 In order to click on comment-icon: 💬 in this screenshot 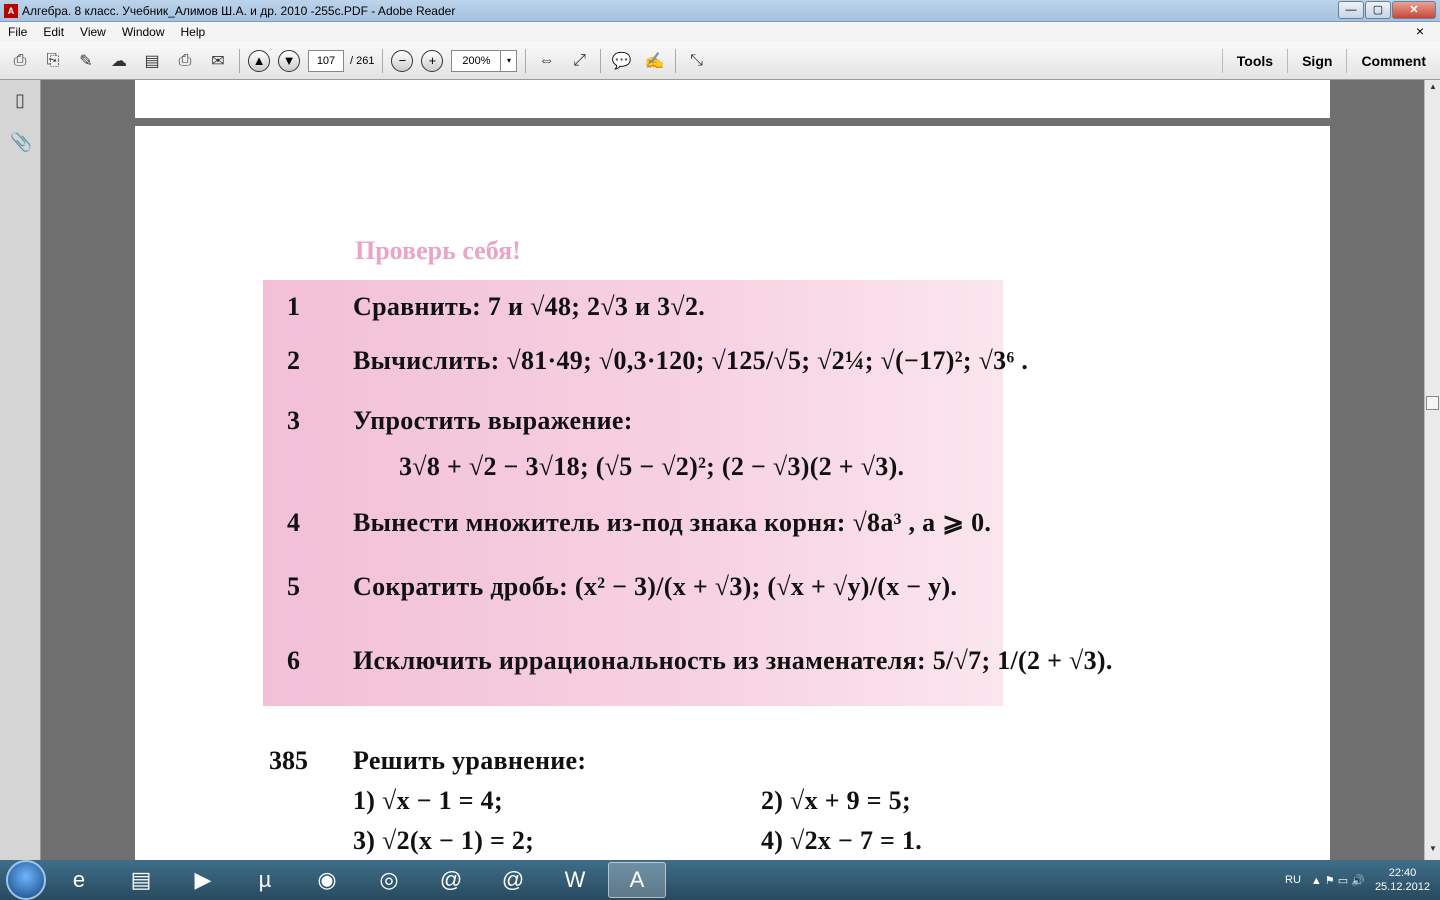, I will do `click(621, 61)`.